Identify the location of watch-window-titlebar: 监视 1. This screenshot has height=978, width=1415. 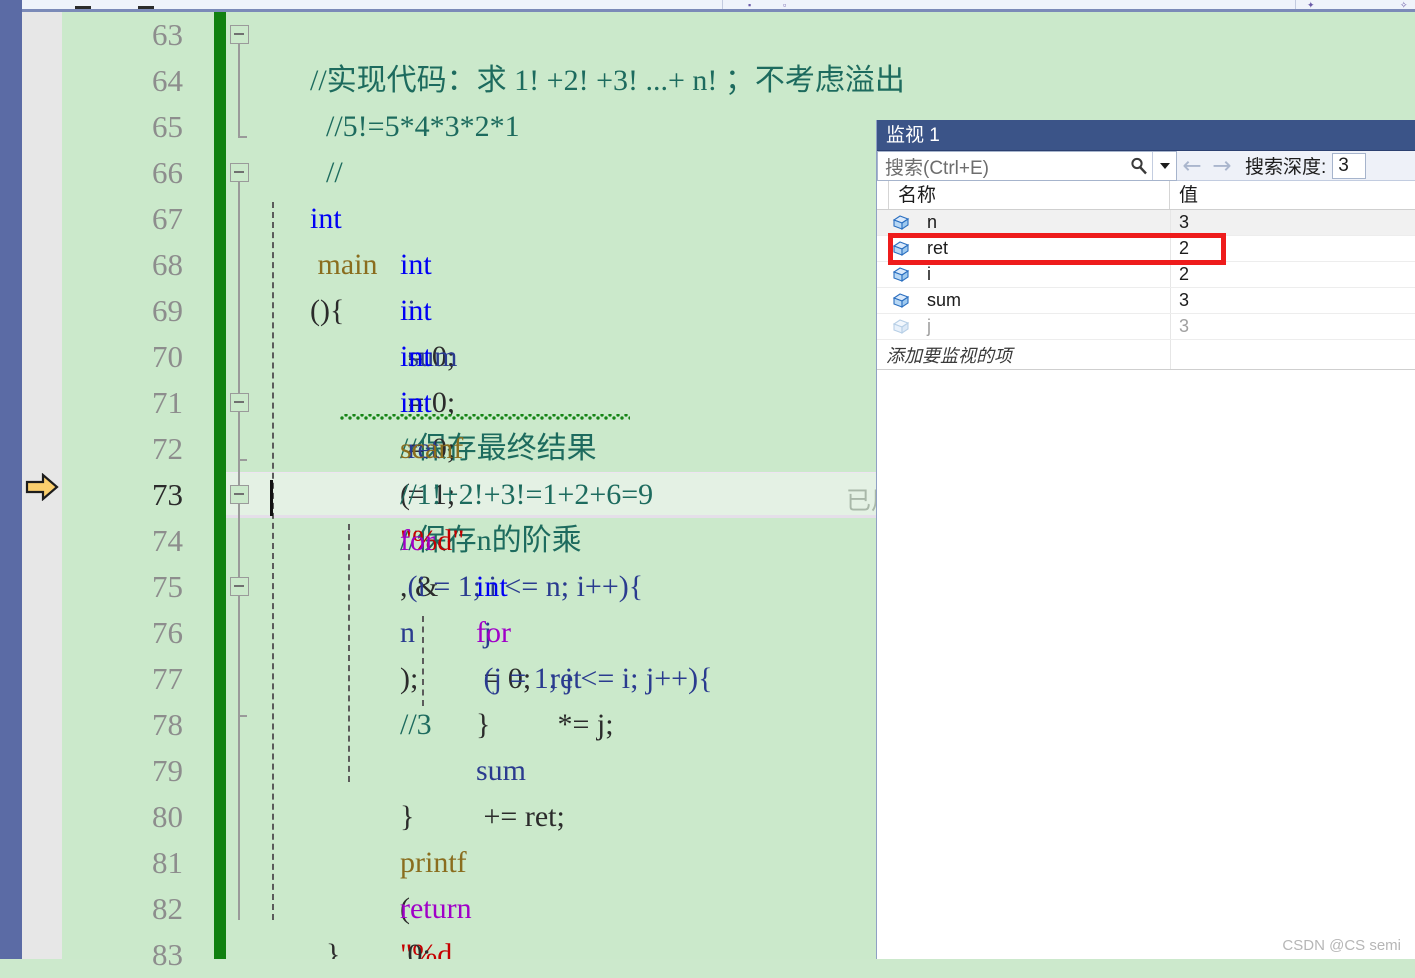
(1146, 135).